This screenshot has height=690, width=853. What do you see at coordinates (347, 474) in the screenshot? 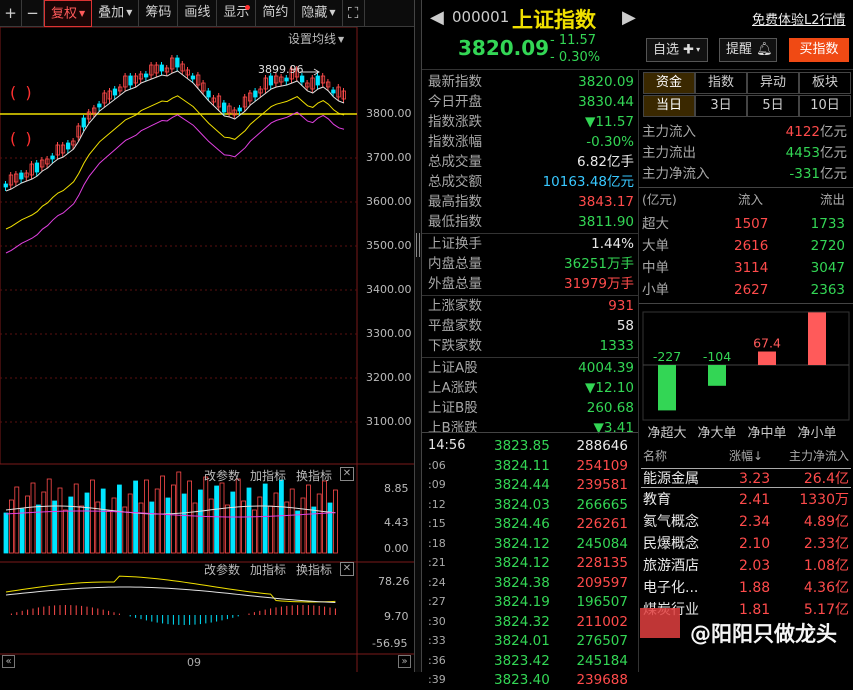
I see `vol-close-icon: ✕` at bounding box center [347, 474].